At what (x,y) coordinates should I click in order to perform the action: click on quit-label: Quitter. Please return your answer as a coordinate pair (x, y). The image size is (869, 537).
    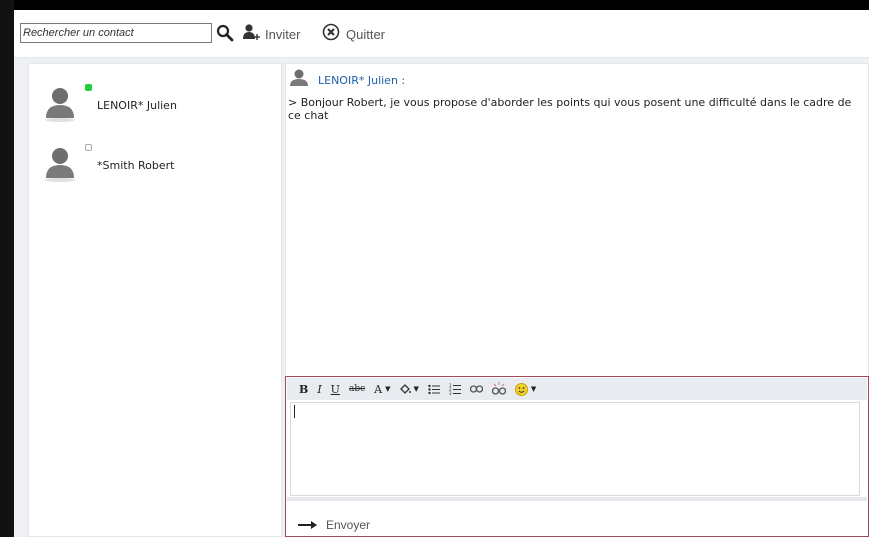
    Looking at the image, I should click on (366, 34).